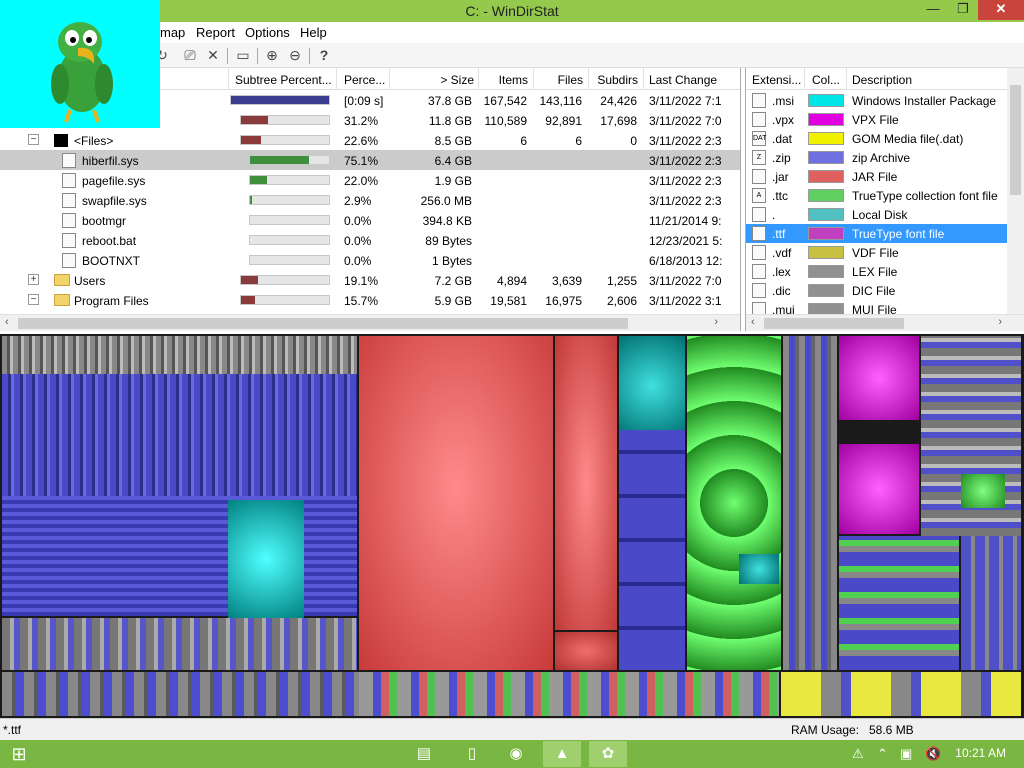 The image size is (1024, 768). What do you see at coordinates (370, 240) in the screenshot?
I see `tree-row: reboot.bat 0.0% 89 Bytes 12/23/2021 5:` at bounding box center [370, 240].